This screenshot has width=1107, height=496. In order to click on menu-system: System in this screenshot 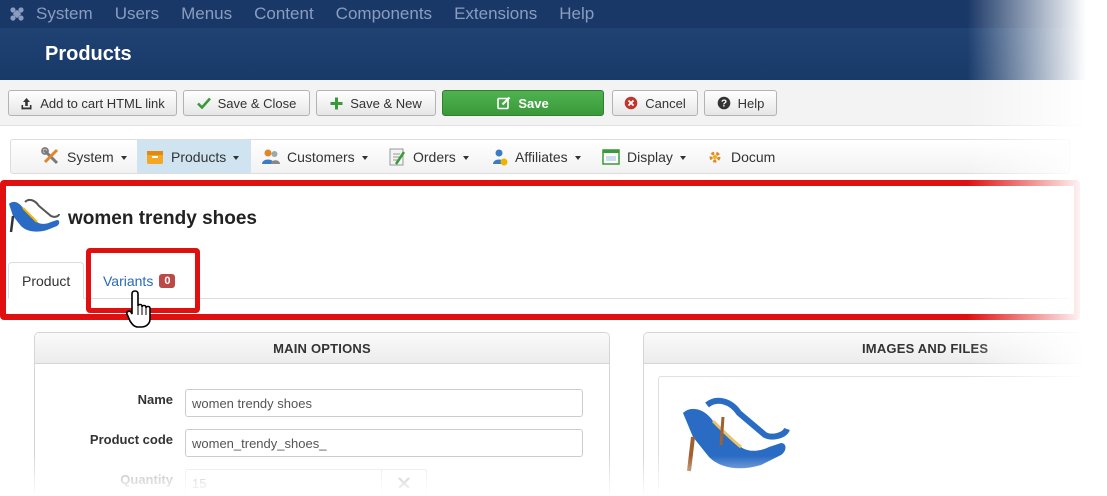, I will do `click(64, 14)`.